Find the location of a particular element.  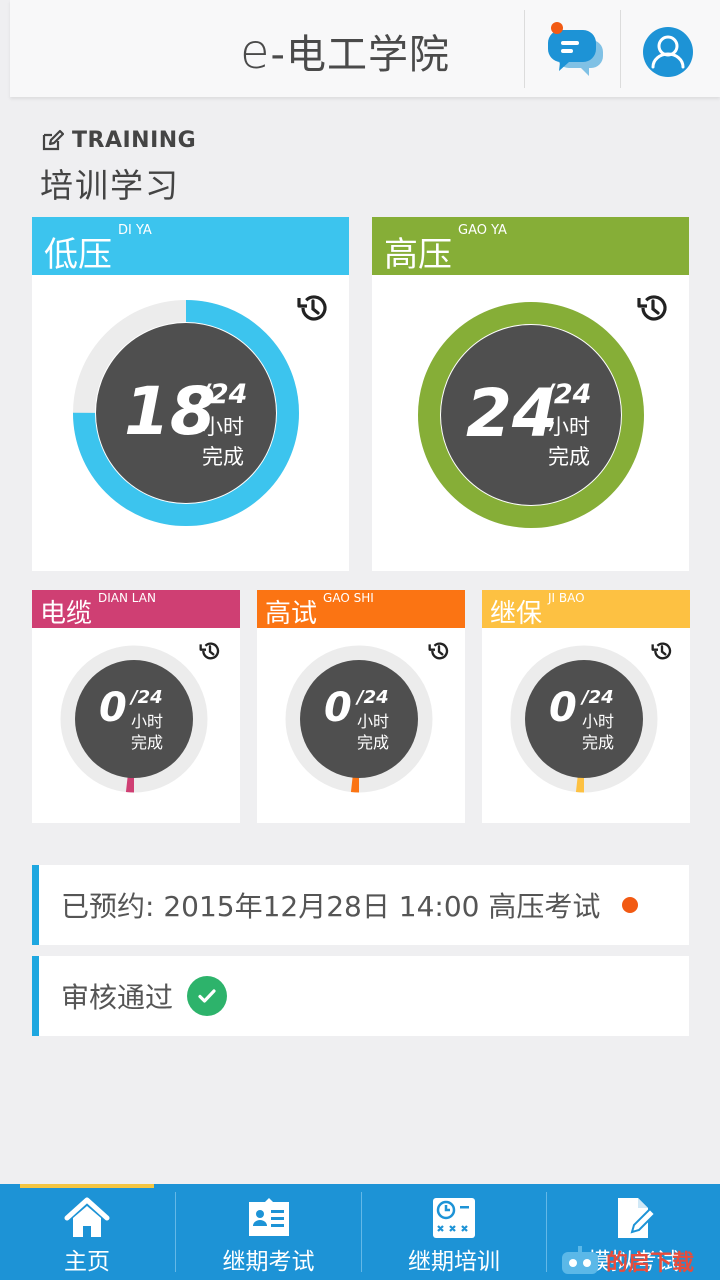

tab-home: 主页 is located at coordinates (87, 1232).